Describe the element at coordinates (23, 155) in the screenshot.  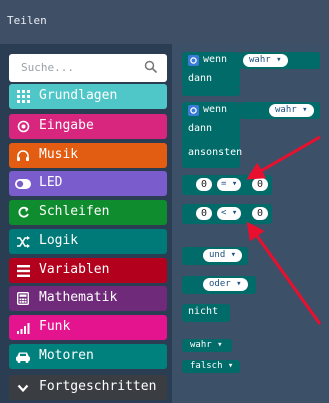
I see `headphones-icon` at that location.